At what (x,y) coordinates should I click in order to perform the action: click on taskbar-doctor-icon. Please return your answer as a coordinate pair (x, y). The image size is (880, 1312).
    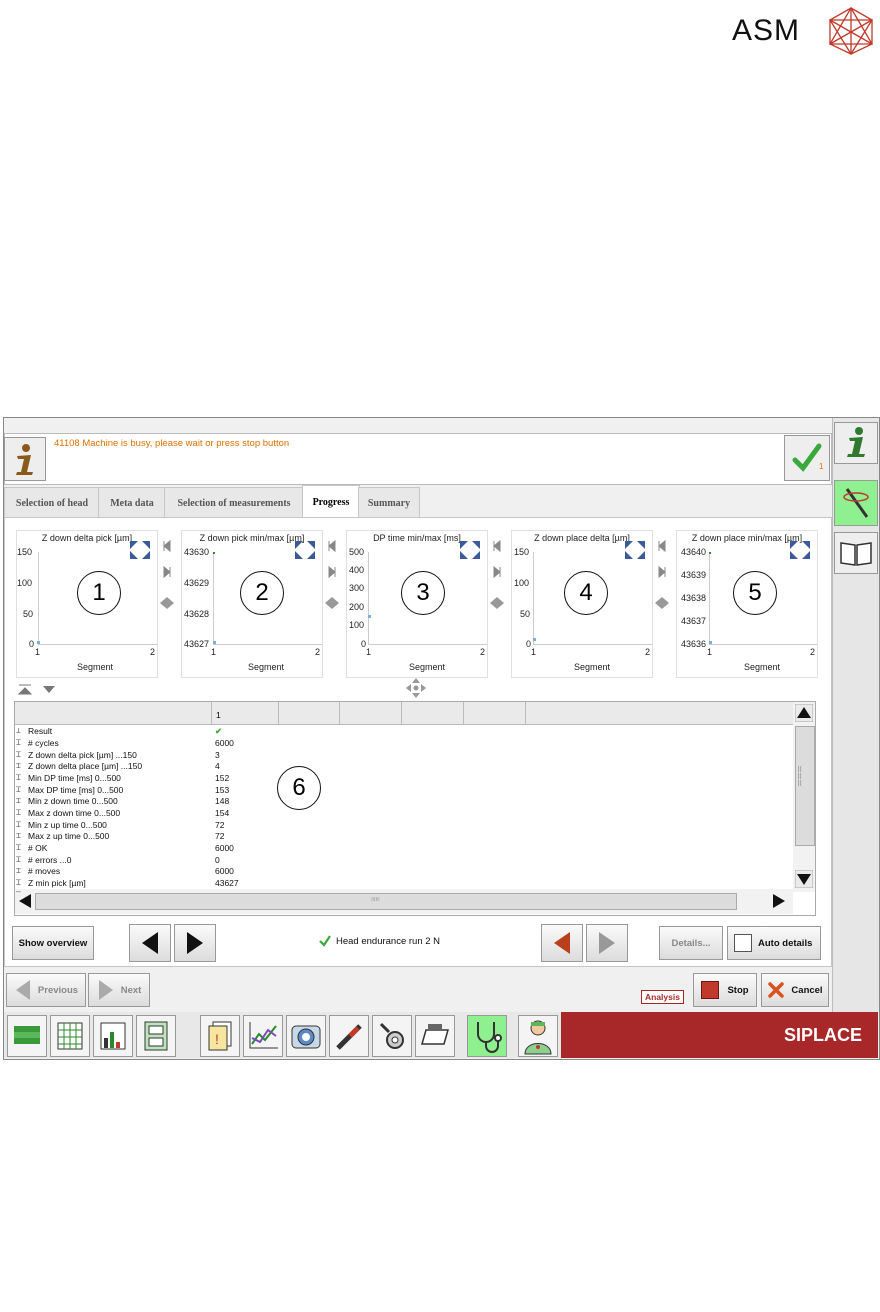
    Looking at the image, I should click on (538, 1036).